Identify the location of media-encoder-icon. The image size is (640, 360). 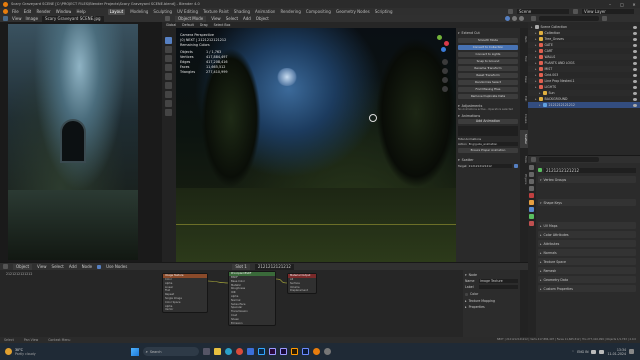
(305, 351).